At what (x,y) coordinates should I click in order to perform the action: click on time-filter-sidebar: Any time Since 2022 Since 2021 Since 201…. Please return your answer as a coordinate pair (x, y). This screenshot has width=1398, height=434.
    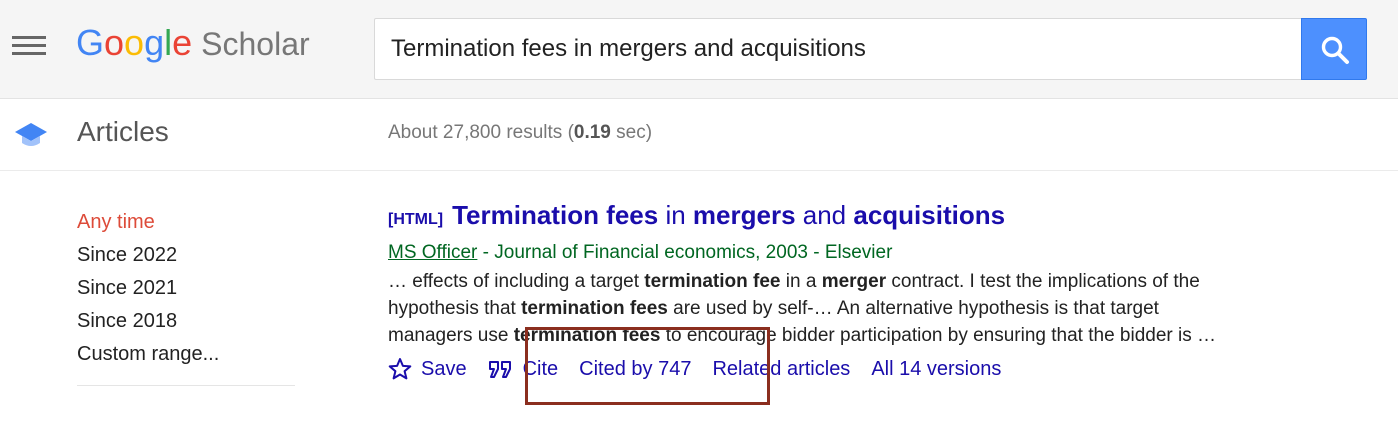
    Looking at the image, I should click on (187, 288).